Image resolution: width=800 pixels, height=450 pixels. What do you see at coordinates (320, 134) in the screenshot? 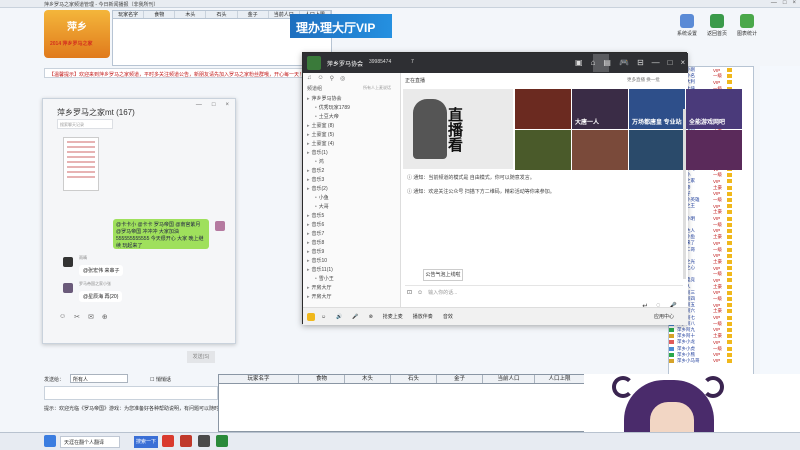
I see `channel-room: ▸ 土豪室 (5)` at bounding box center [320, 134].